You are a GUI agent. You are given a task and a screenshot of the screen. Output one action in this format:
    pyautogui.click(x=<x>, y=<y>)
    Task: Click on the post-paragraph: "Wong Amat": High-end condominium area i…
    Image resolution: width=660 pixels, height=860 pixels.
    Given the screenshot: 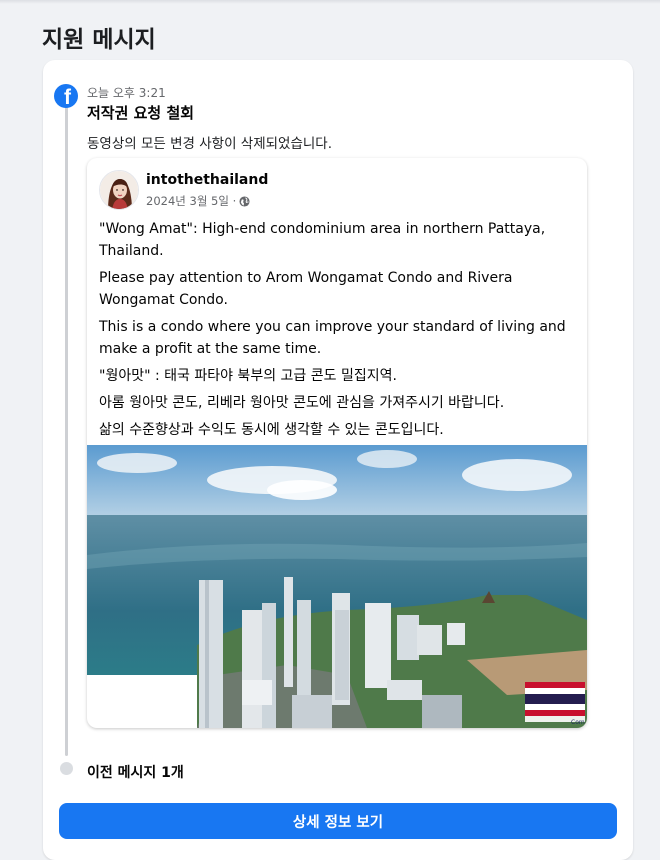 What is the action you would take?
    pyautogui.click(x=322, y=240)
    